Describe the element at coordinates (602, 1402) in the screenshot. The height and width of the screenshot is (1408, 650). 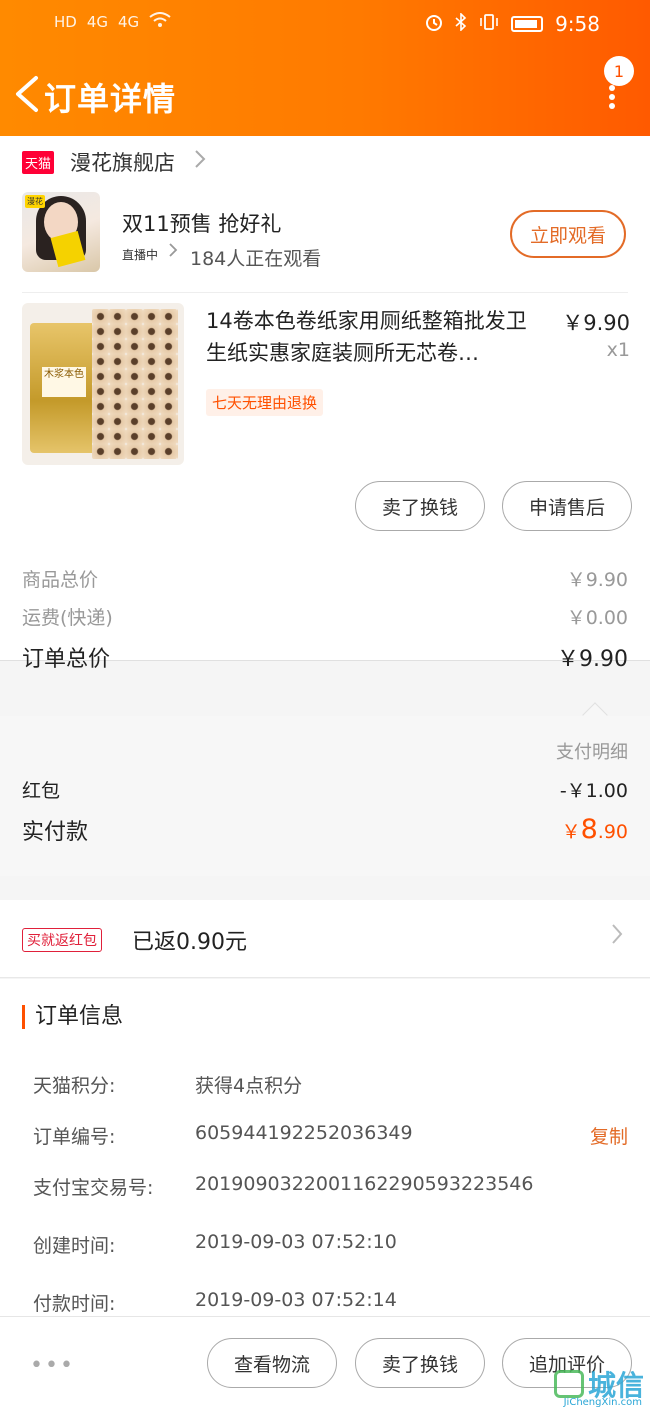
I see `watermark-url: JiChengXin.com` at that location.